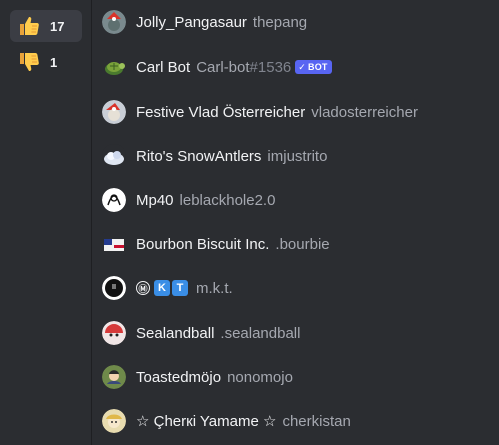  What do you see at coordinates (302, 244) in the screenshot?
I see `username: .bourbie` at bounding box center [302, 244].